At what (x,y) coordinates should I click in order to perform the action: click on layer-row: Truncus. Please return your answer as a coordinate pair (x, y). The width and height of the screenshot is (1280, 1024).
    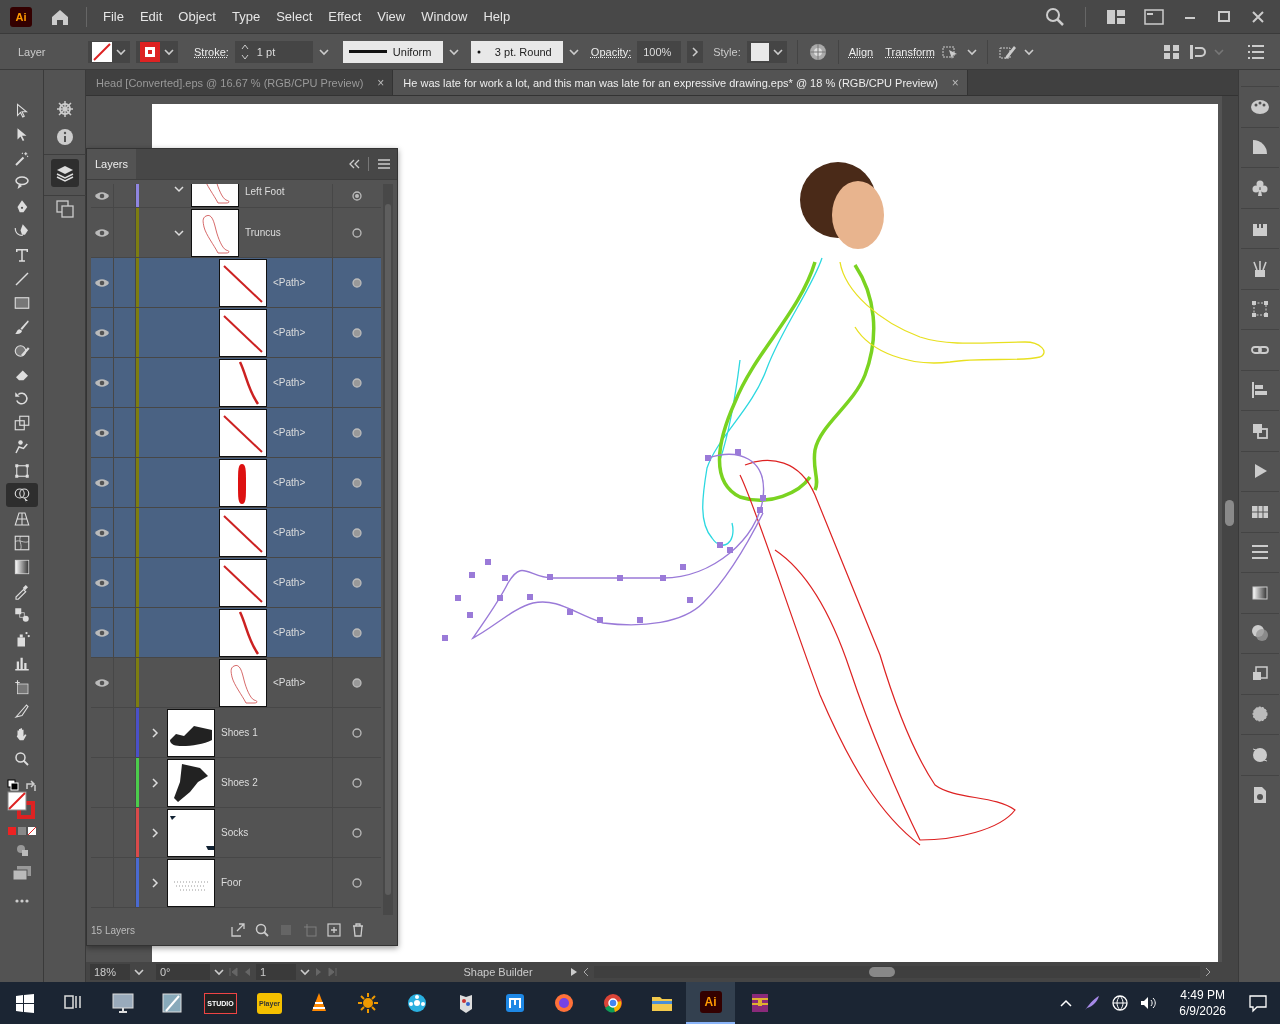
    Looking at the image, I should click on (236, 233).